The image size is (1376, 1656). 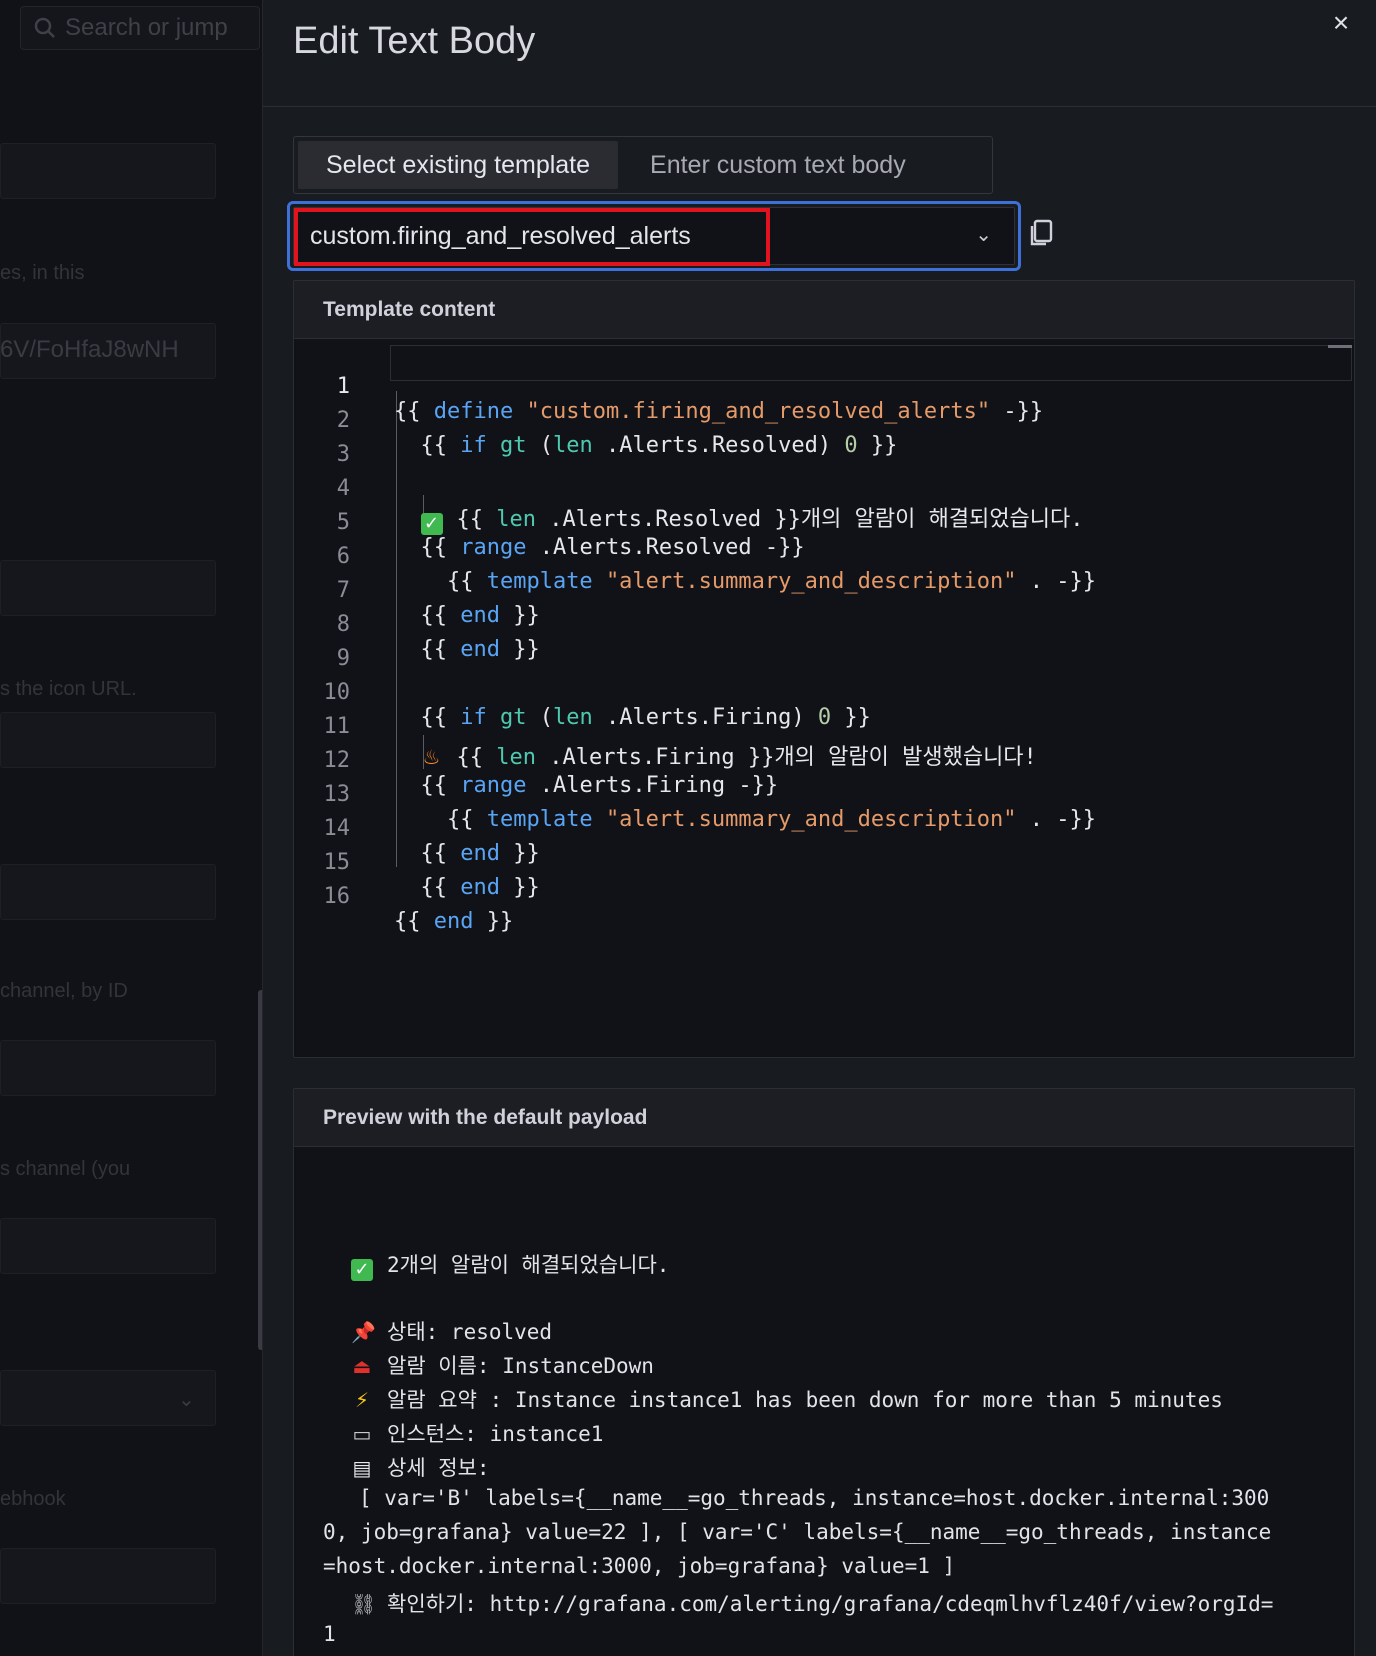 What do you see at coordinates (458, 165) in the screenshot?
I see `tab-select-existing-template: Select existing template` at bounding box center [458, 165].